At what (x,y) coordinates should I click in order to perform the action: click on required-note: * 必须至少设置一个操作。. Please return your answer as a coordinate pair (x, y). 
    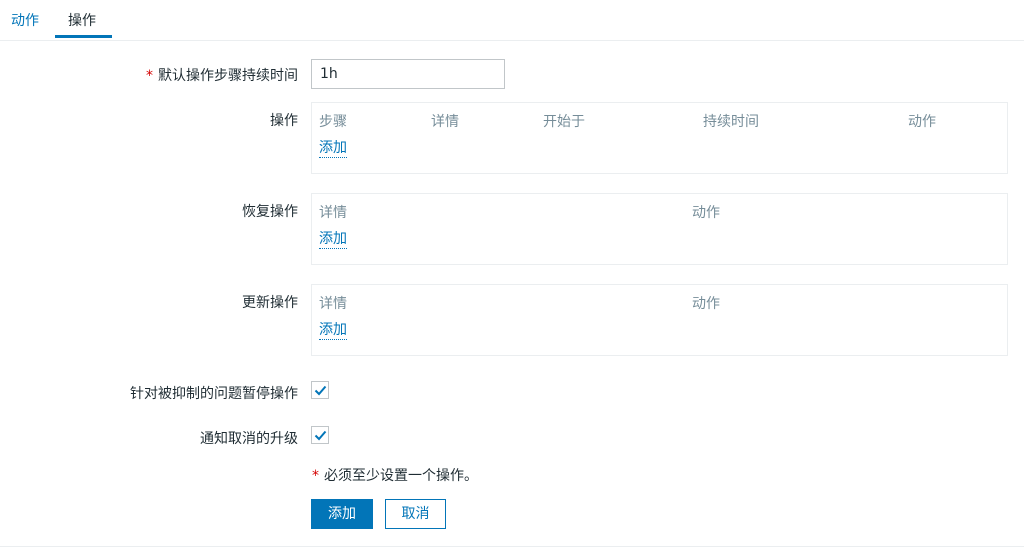
    Looking at the image, I should click on (395, 476).